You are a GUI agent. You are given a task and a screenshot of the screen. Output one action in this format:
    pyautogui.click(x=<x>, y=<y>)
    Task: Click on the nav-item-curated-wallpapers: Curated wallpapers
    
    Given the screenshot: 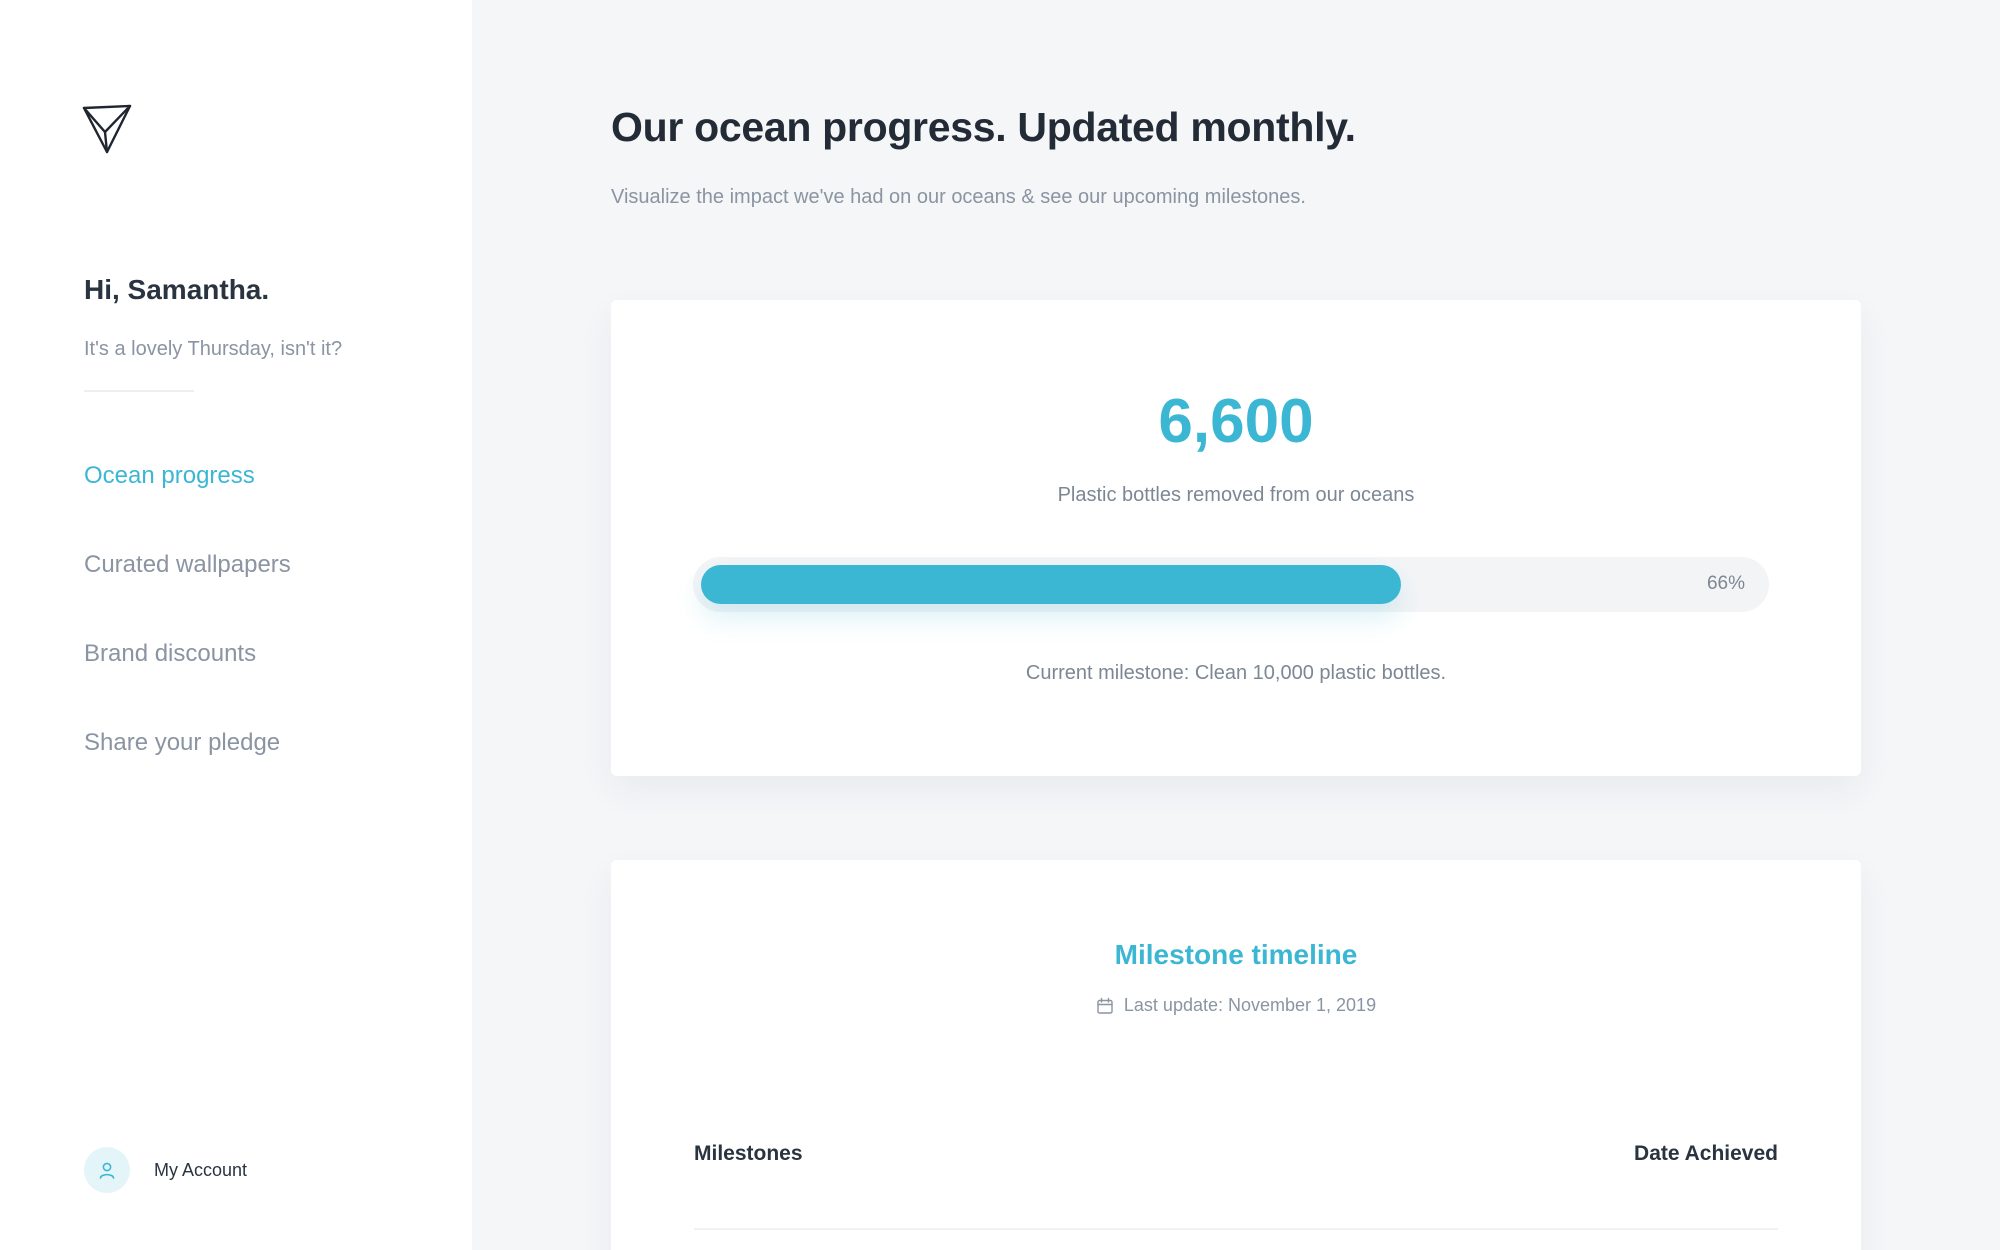 What is the action you would take?
    pyautogui.click(x=187, y=595)
    